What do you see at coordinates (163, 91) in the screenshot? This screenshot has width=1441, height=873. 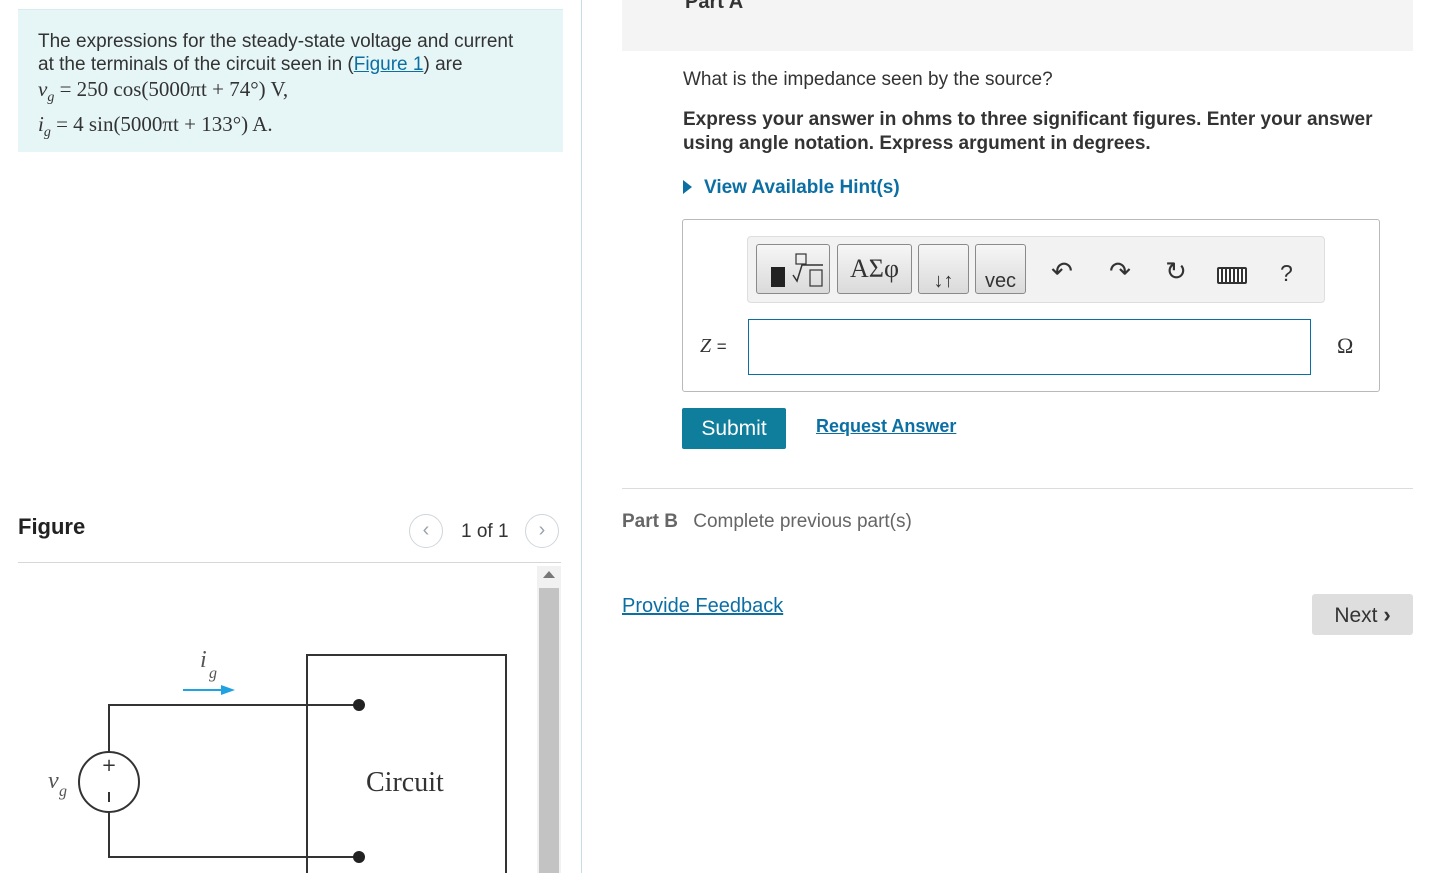 I see `voltage-expression: vg = 250 cos(5000πt + 74°) V,` at bounding box center [163, 91].